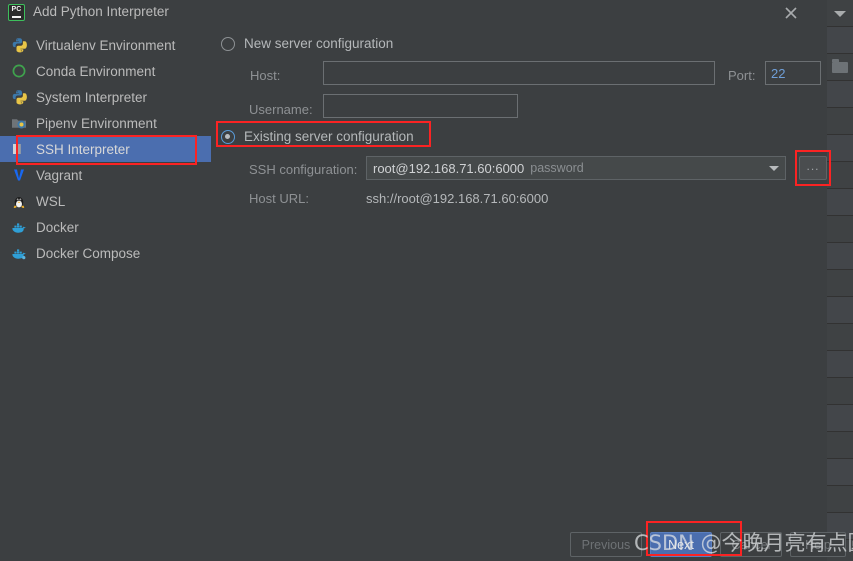 The width and height of the screenshot is (853, 561). Describe the element at coordinates (457, 198) in the screenshot. I see `host-url-value: ssh://root@192.168.71.60:6000` at that location.